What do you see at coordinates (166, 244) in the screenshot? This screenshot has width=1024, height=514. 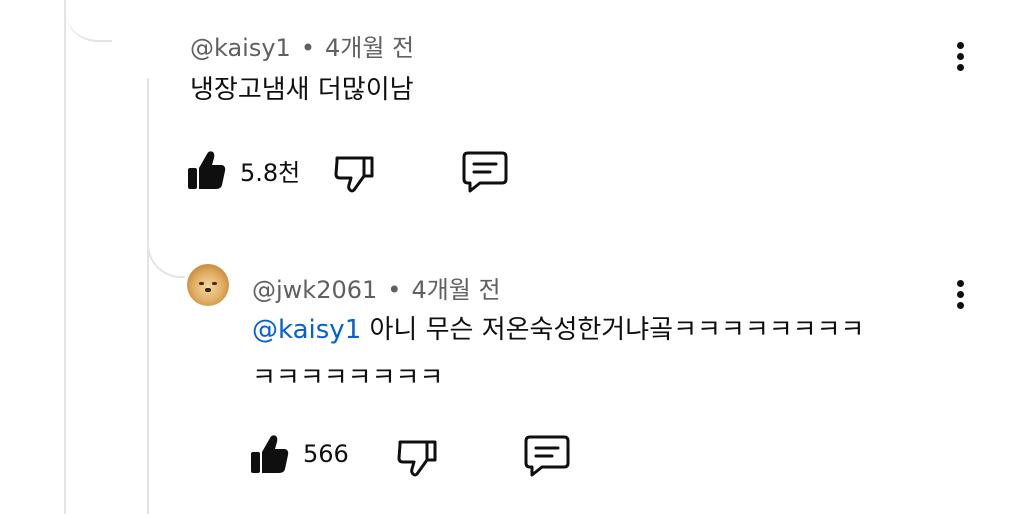 I see `thread-curve-reply` at bounding box center [166, 244].